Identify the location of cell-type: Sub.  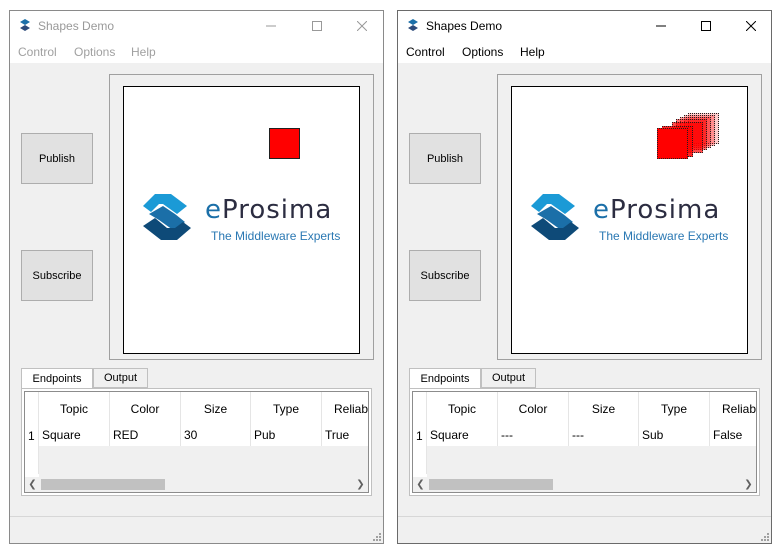
(674, 435).